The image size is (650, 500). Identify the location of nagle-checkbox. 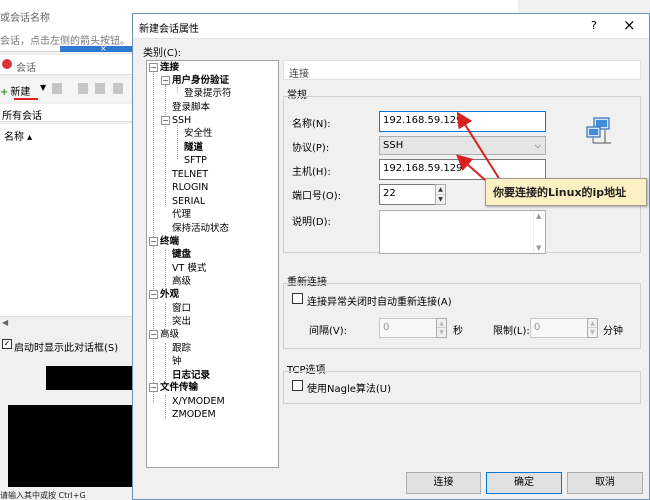
(297, 385).